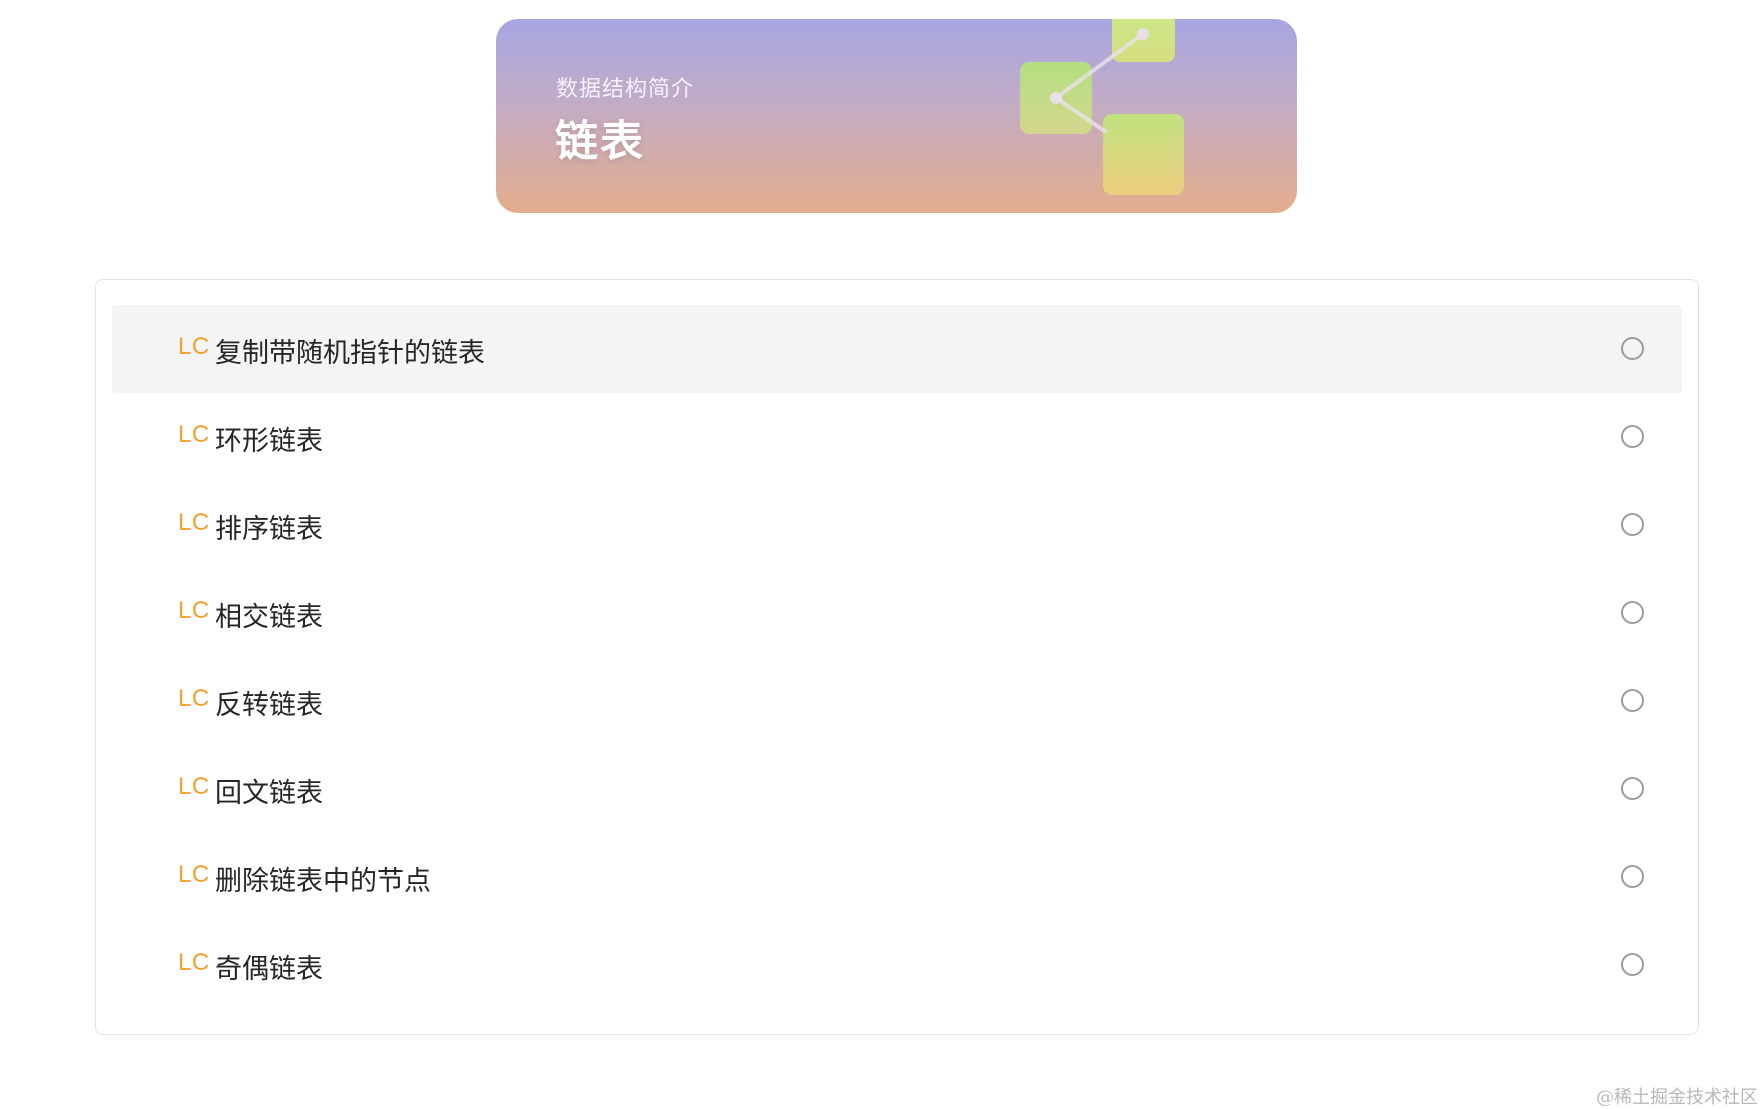 This screenshot has height=1109, width=1764. Describe the element at coordinates (1677, 1097) in the screenshot. I see `watermark: @稀土掘金技术社区` at that location.